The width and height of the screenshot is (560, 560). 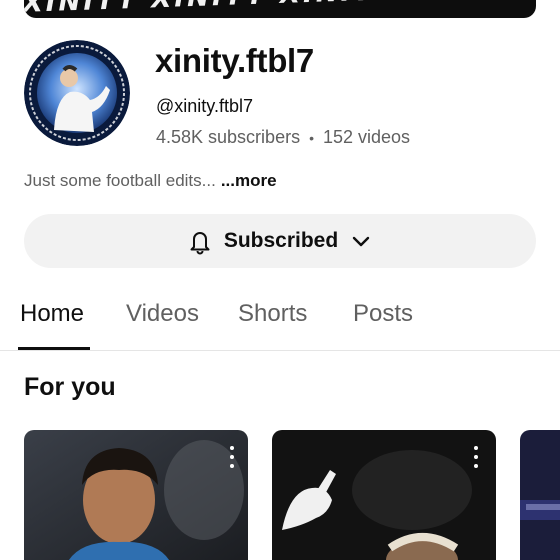 I want to click on channel-tabs: Home Videos Shorts Posts, so click(x=280, y=321).